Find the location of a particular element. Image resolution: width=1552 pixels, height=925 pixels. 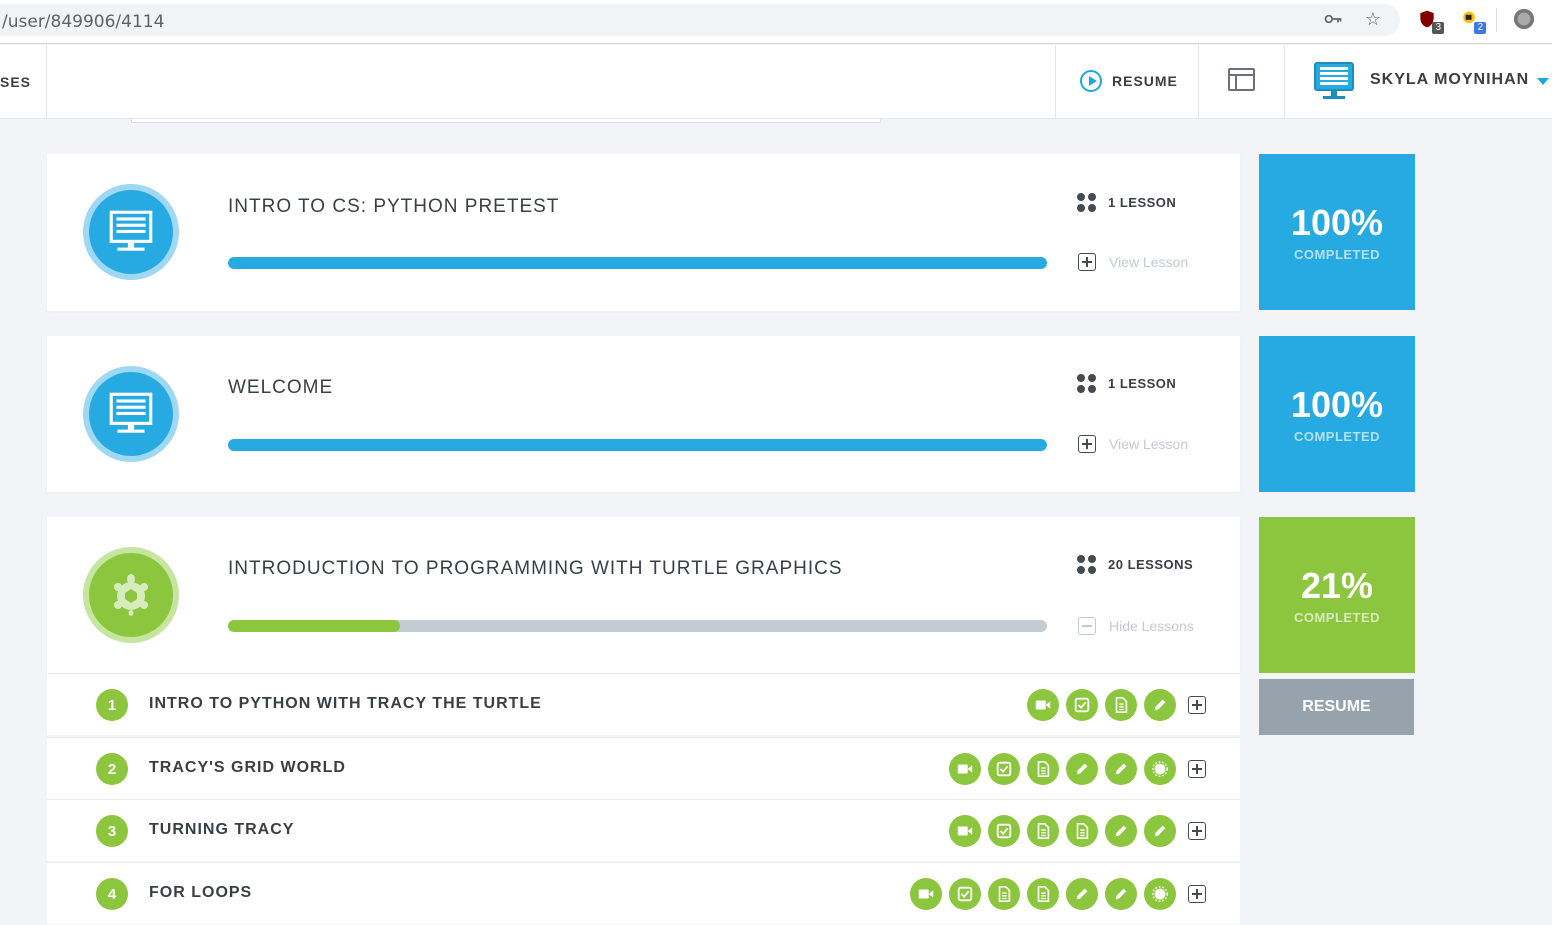

lesson-row: 2 TRACY'S GRID WORLD is located at coordinates (643, 768).